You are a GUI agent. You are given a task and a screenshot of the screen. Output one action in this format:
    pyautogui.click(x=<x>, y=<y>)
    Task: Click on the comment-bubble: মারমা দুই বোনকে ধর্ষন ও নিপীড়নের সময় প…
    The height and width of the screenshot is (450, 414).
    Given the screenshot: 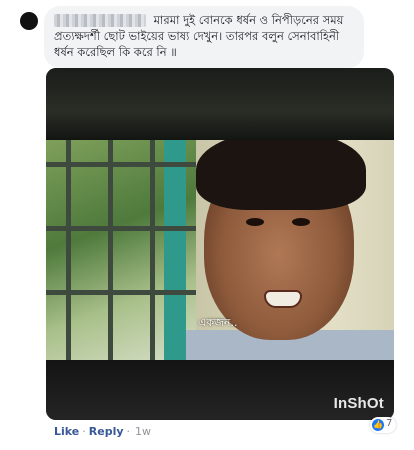 What is the action you would take?
    pyautogui.click(x=204, y=37)
    